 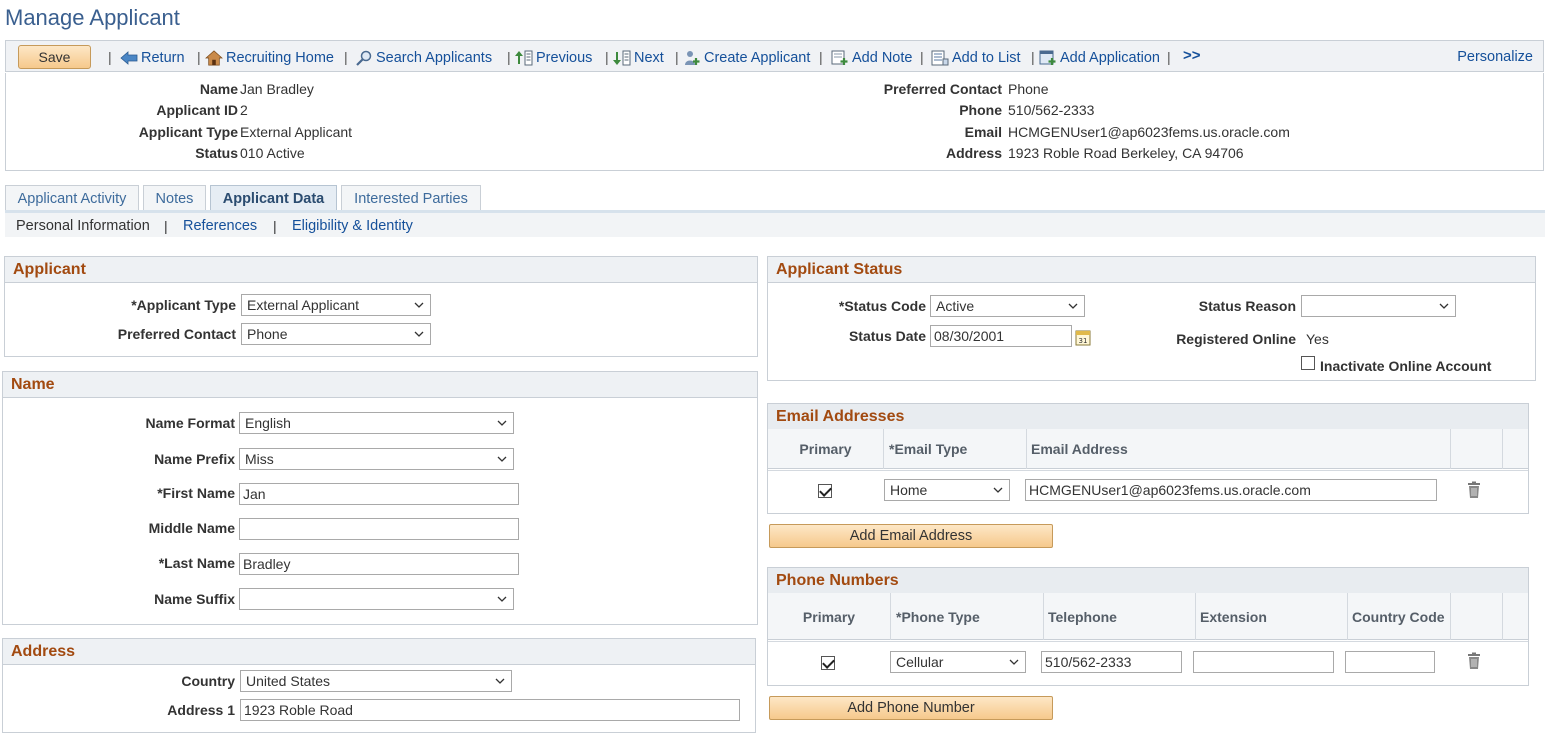 What do you see at coordinates (947, 490) in the screenshot?
I see `email-type-select: Home` at bounding box center [947, 490].